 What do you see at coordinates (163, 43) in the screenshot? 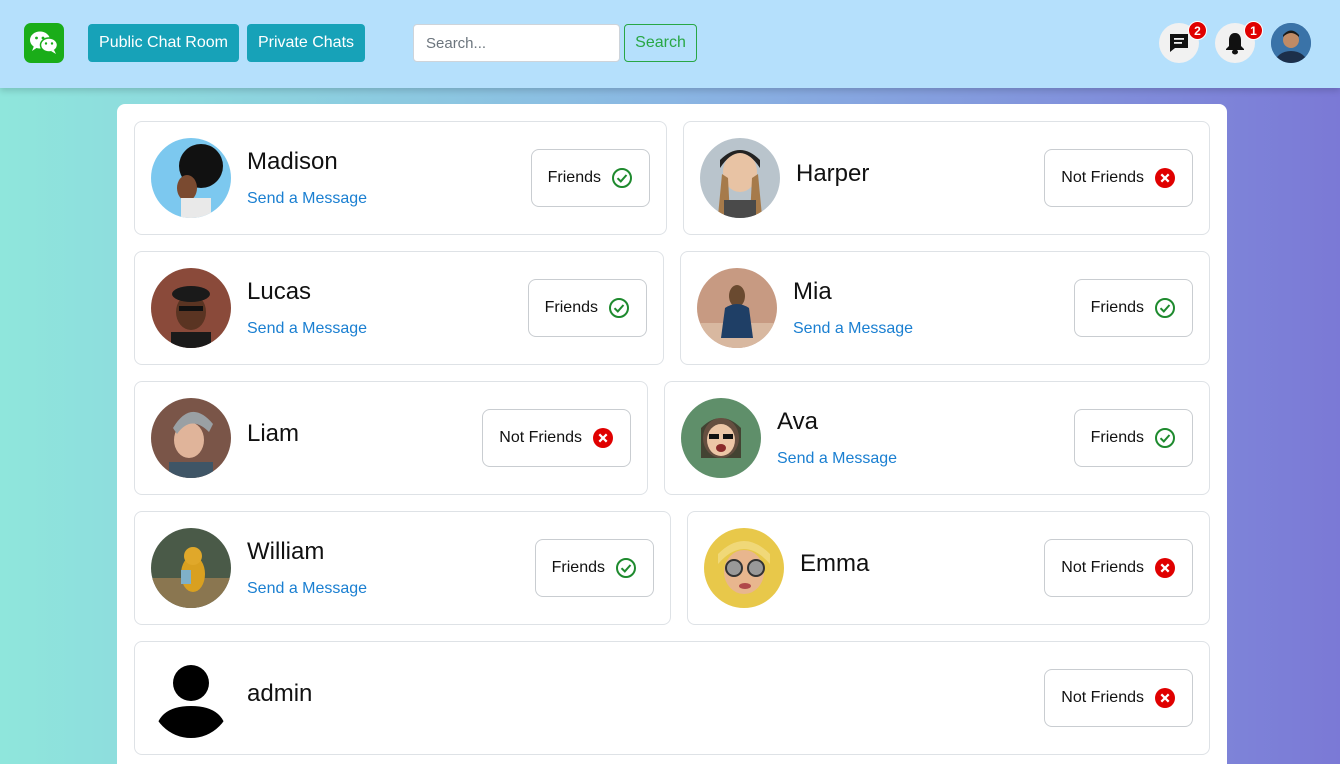
I see `public-chat-room-button: Public Chat Room` at bounding box center [163, 43].